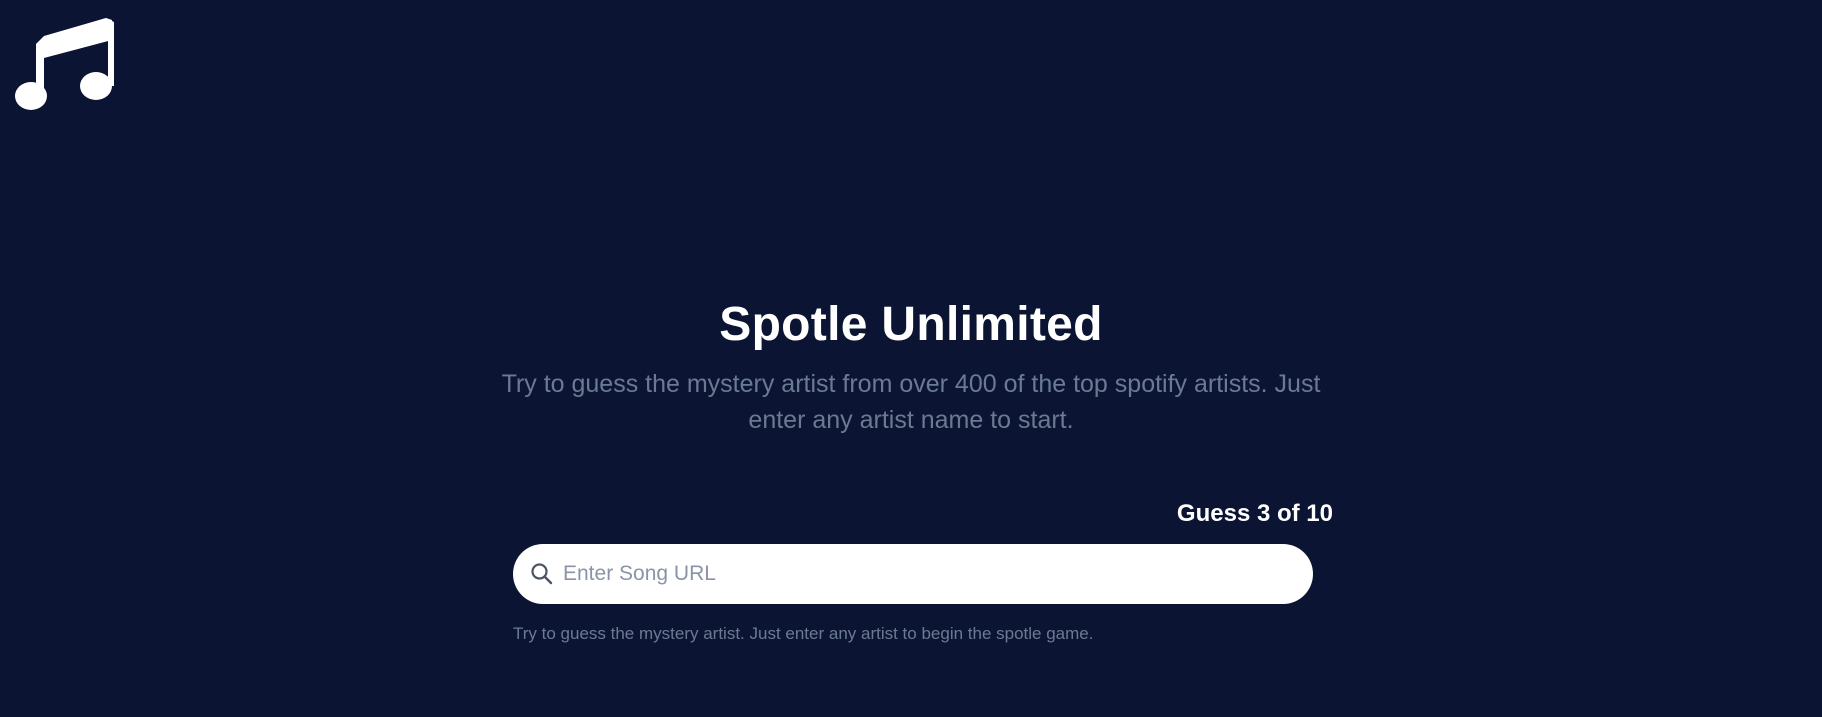 The height and width of the screenshot is (717, 1822). I want to click on song-url-input, so click(913, 574).